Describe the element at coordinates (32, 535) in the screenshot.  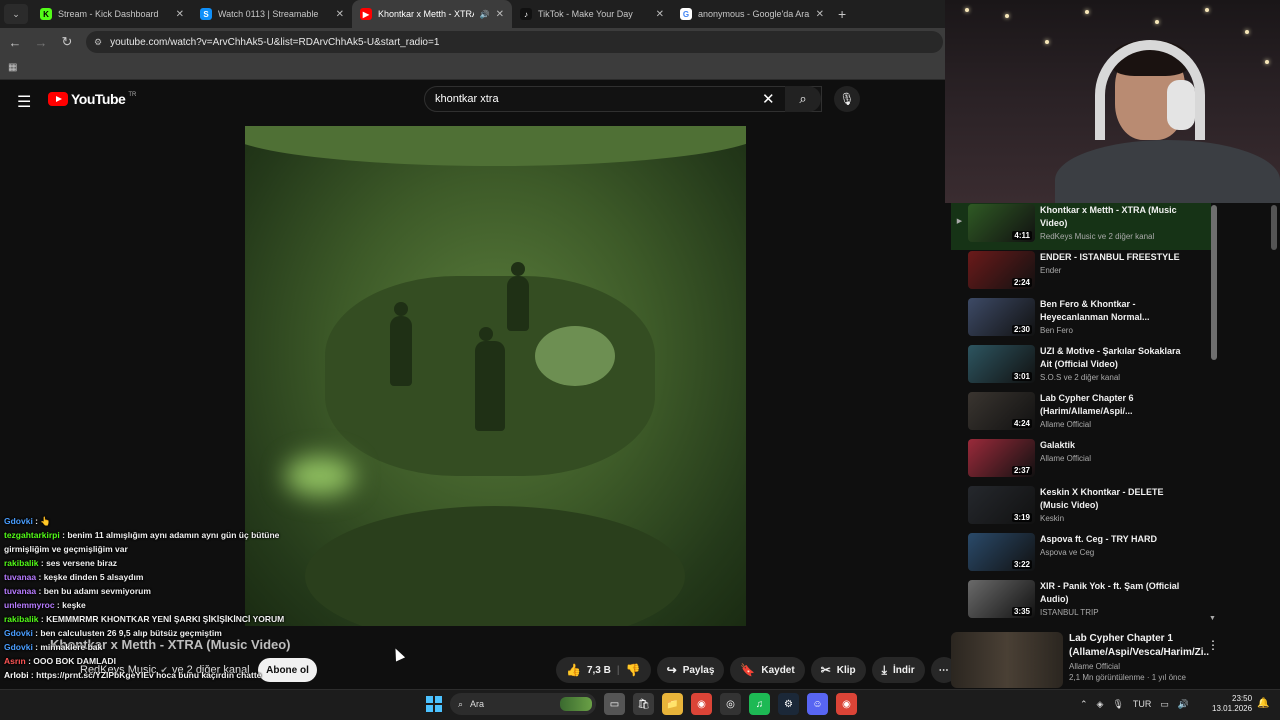
I see `chat-username: tezgahtarkirpi` at that location.